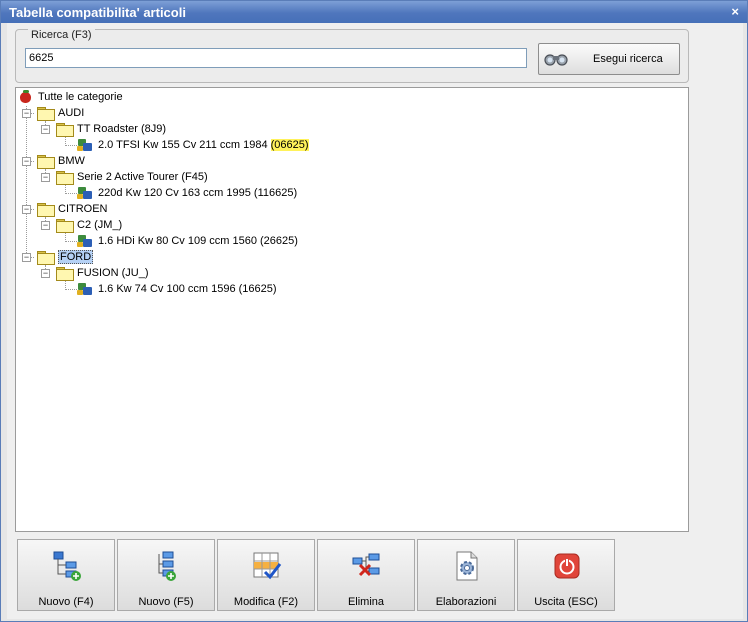 Image resolution: width=748 pixels, height=622 pixels. I want to click on search-button-label: Esegui ricerca, so click(628, 59).